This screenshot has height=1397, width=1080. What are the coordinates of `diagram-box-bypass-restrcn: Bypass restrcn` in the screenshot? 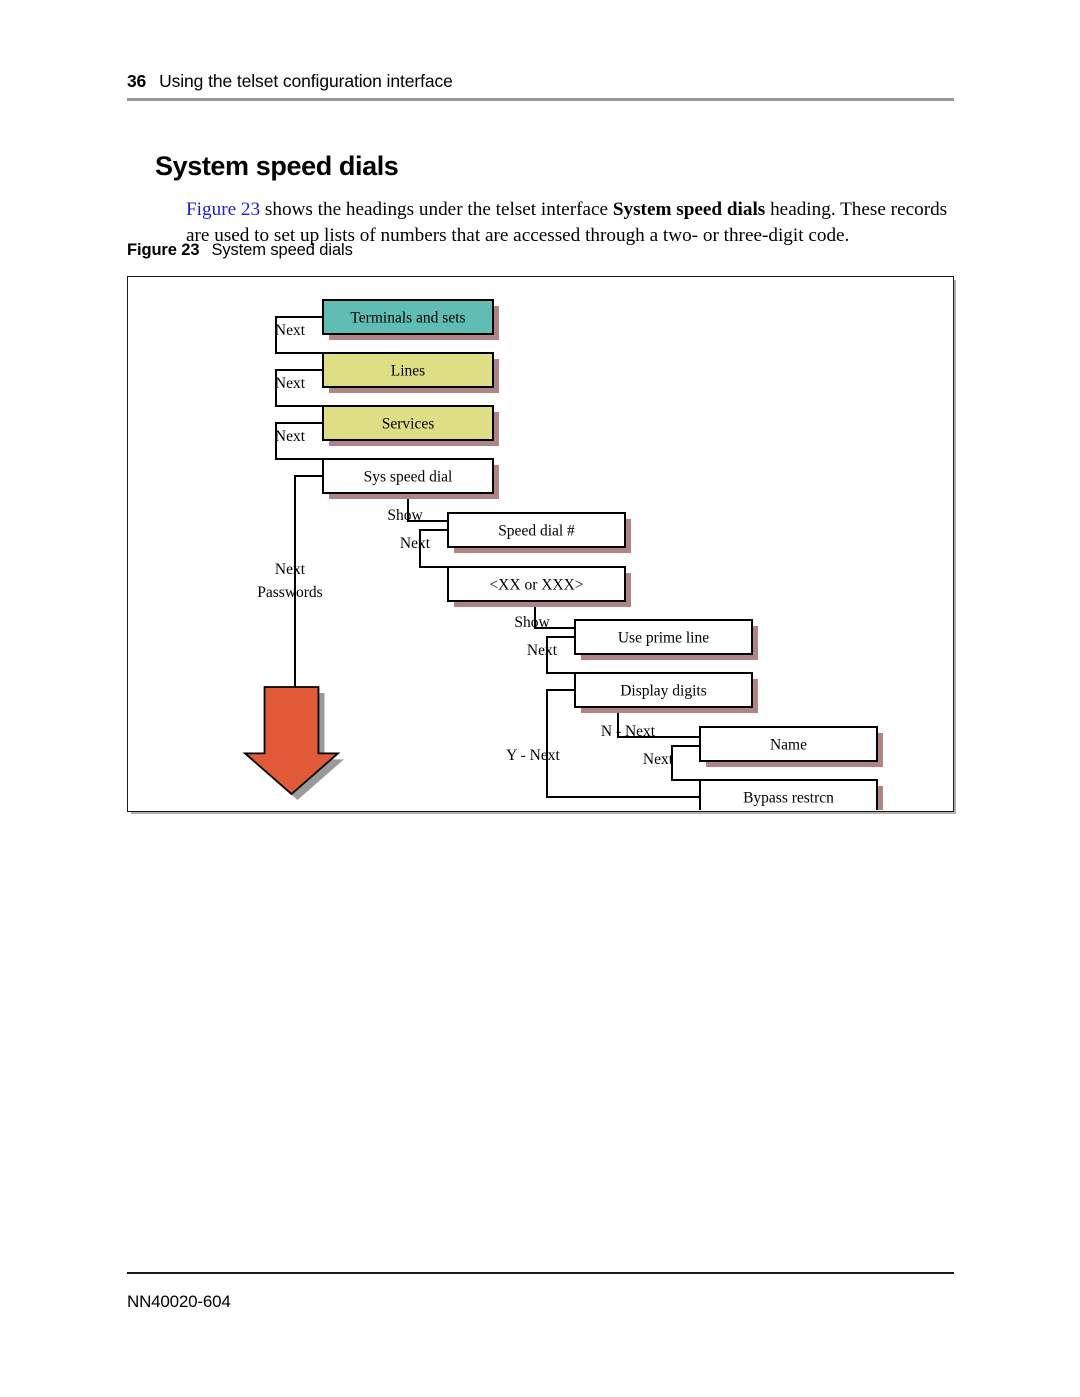 It's located at (791, 794).